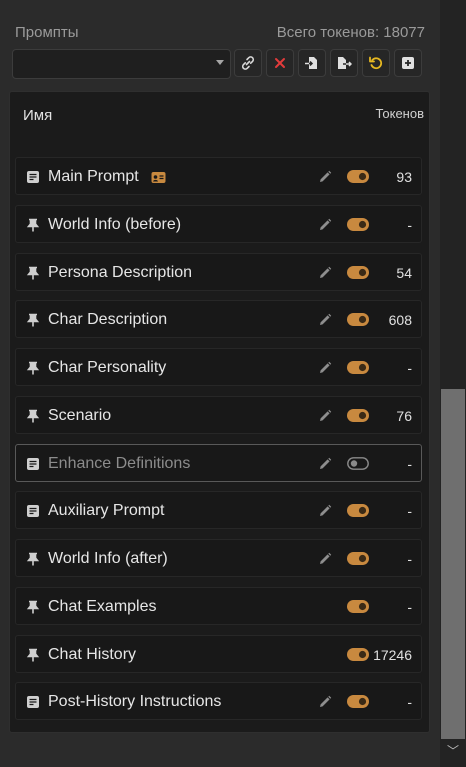 This screenshot has height=767, width=466. What do you see at coordinates (400, 320) in the screenshot?
I see `token-count: 608` at bounding box center [400, 320].